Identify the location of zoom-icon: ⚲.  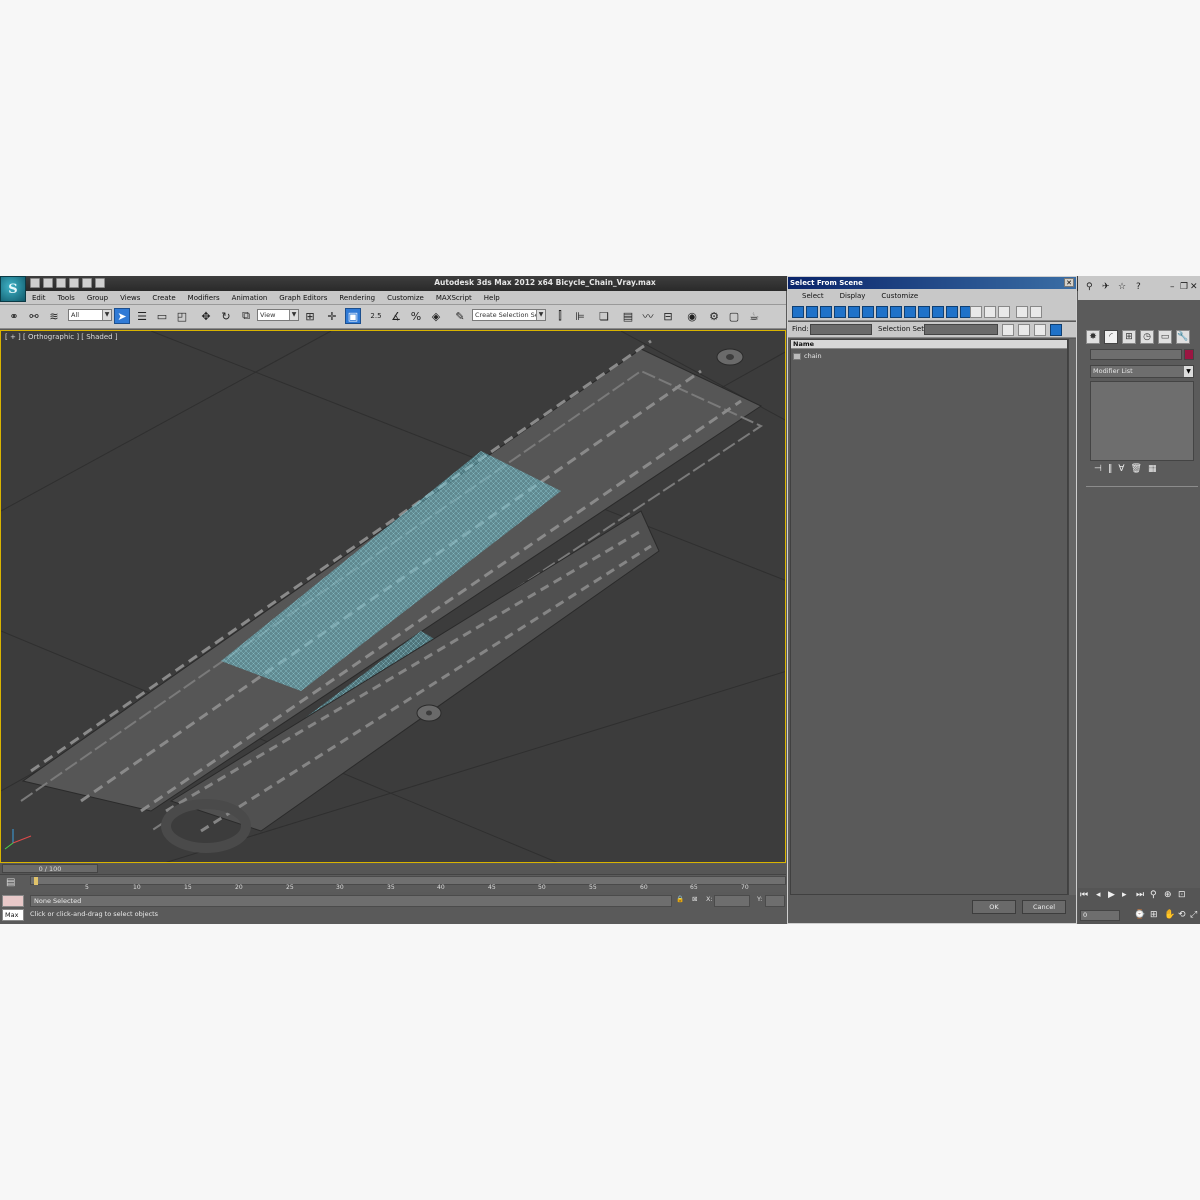
(1153, 895).